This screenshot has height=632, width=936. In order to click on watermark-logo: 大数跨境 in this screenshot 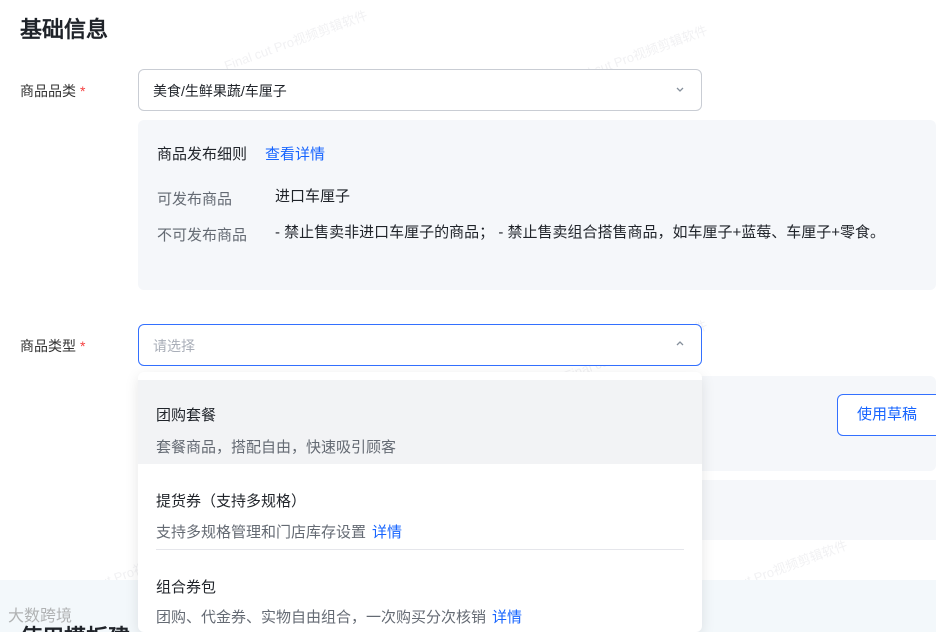, I will do `click(40, 616)`.